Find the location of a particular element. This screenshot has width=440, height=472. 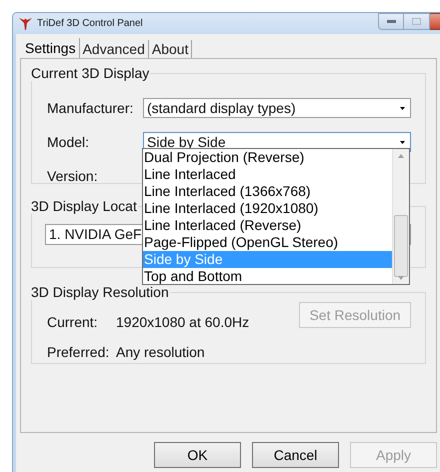

field-label: Preferred: is located at coordinates (78, 352).